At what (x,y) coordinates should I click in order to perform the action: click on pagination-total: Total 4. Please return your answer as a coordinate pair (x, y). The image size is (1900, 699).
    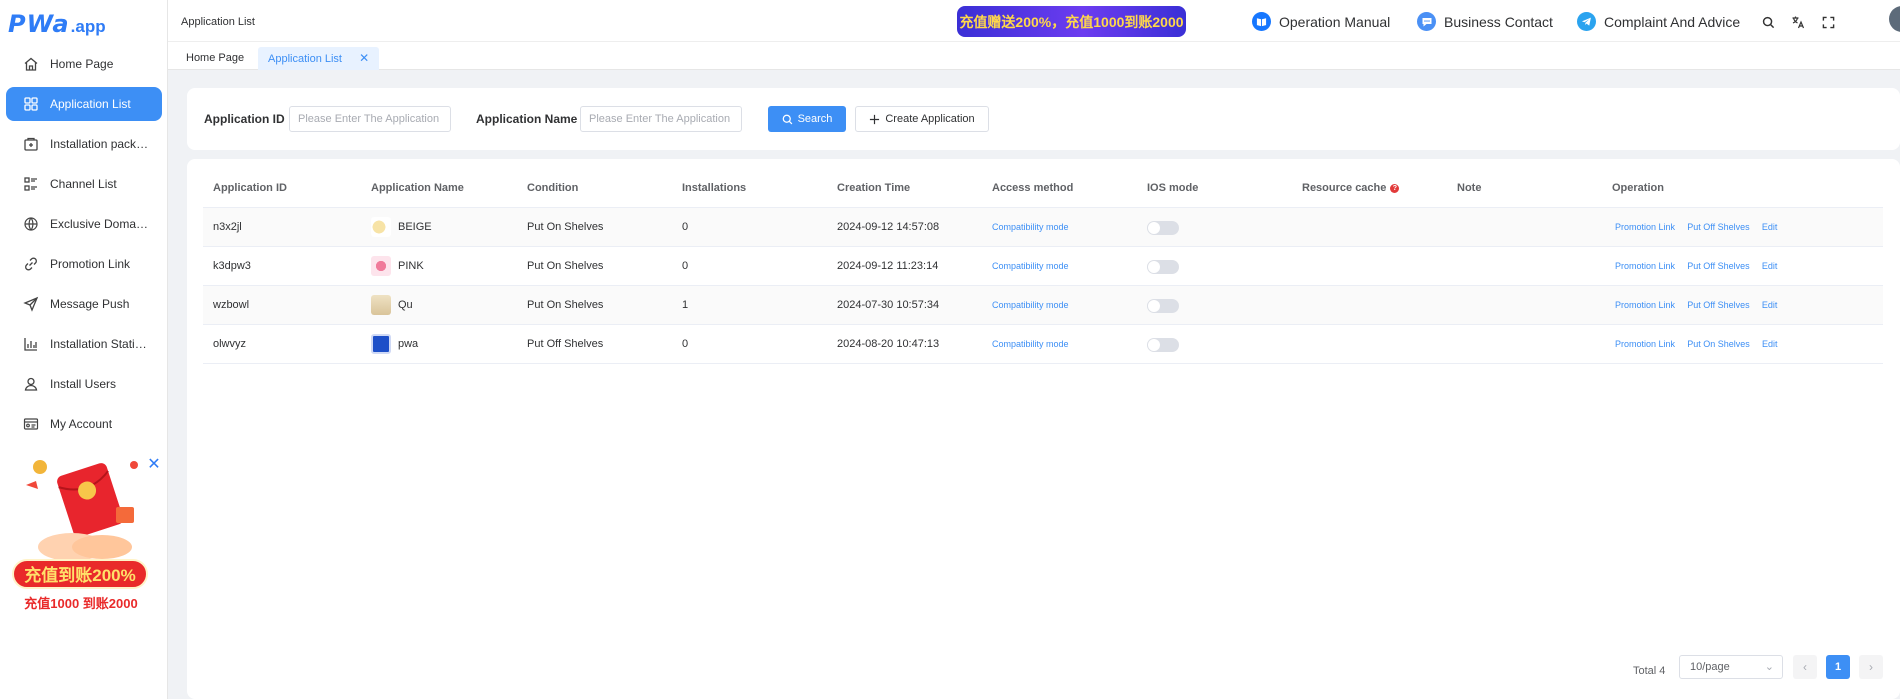
    Looking at the image, I should click on (1649, 671).